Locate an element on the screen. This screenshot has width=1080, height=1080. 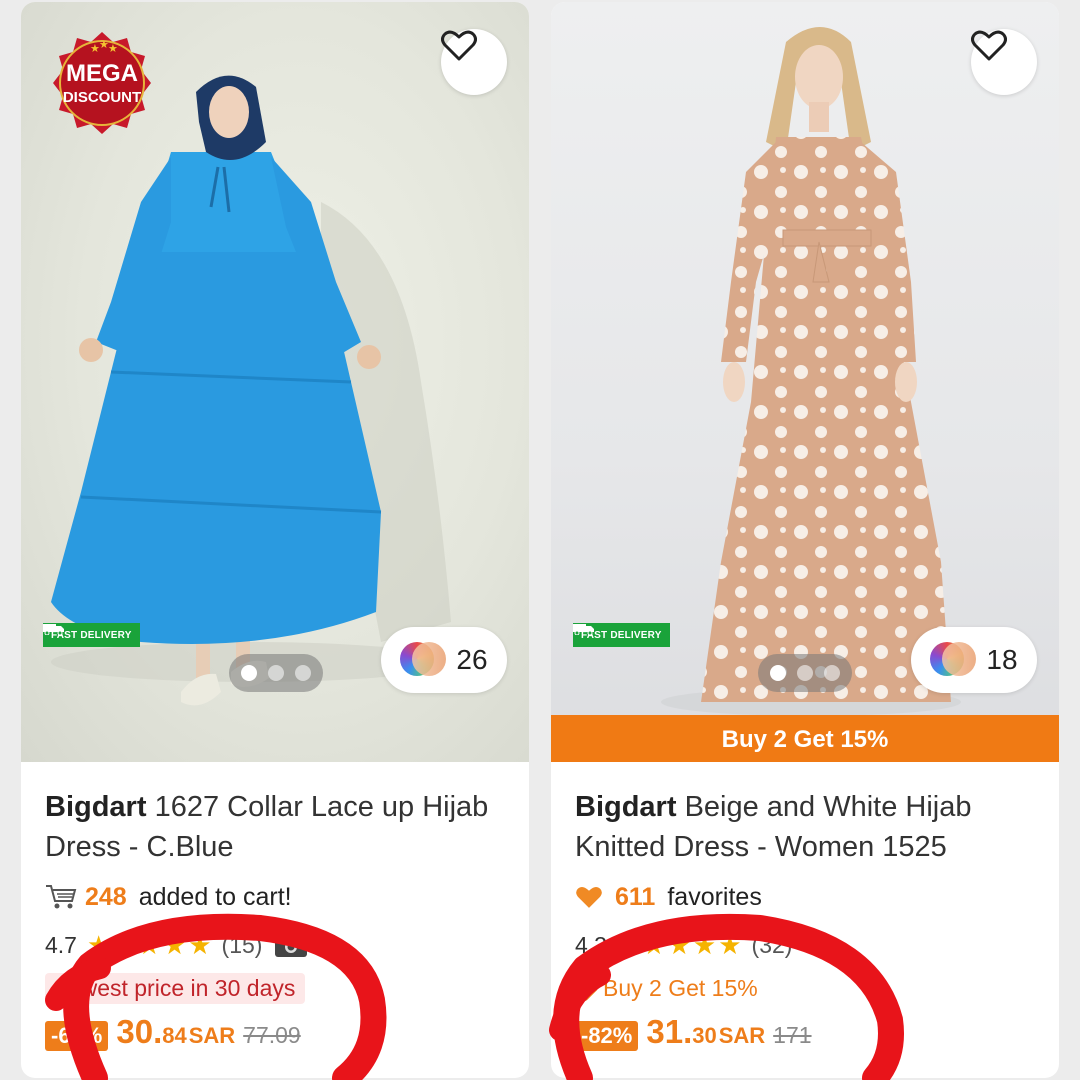
review-count: (15) is located at coordinates (242, 944).